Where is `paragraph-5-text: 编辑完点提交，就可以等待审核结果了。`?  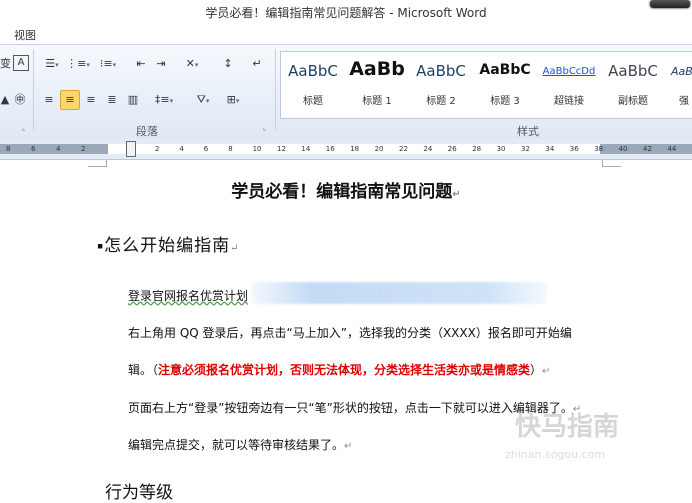
paragraph-5-text: 编辑完点提交，就可以等待审核结果了。 is located at coordinates (236, 445).